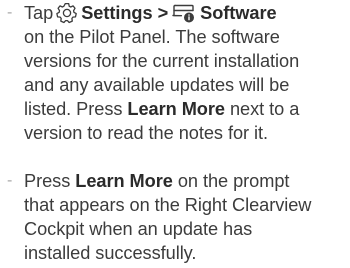 This screenshot has width=350, height=268. Describe the element at coordinates (47, 181) in the screenshot. I see `line-segment: Press` at that location.